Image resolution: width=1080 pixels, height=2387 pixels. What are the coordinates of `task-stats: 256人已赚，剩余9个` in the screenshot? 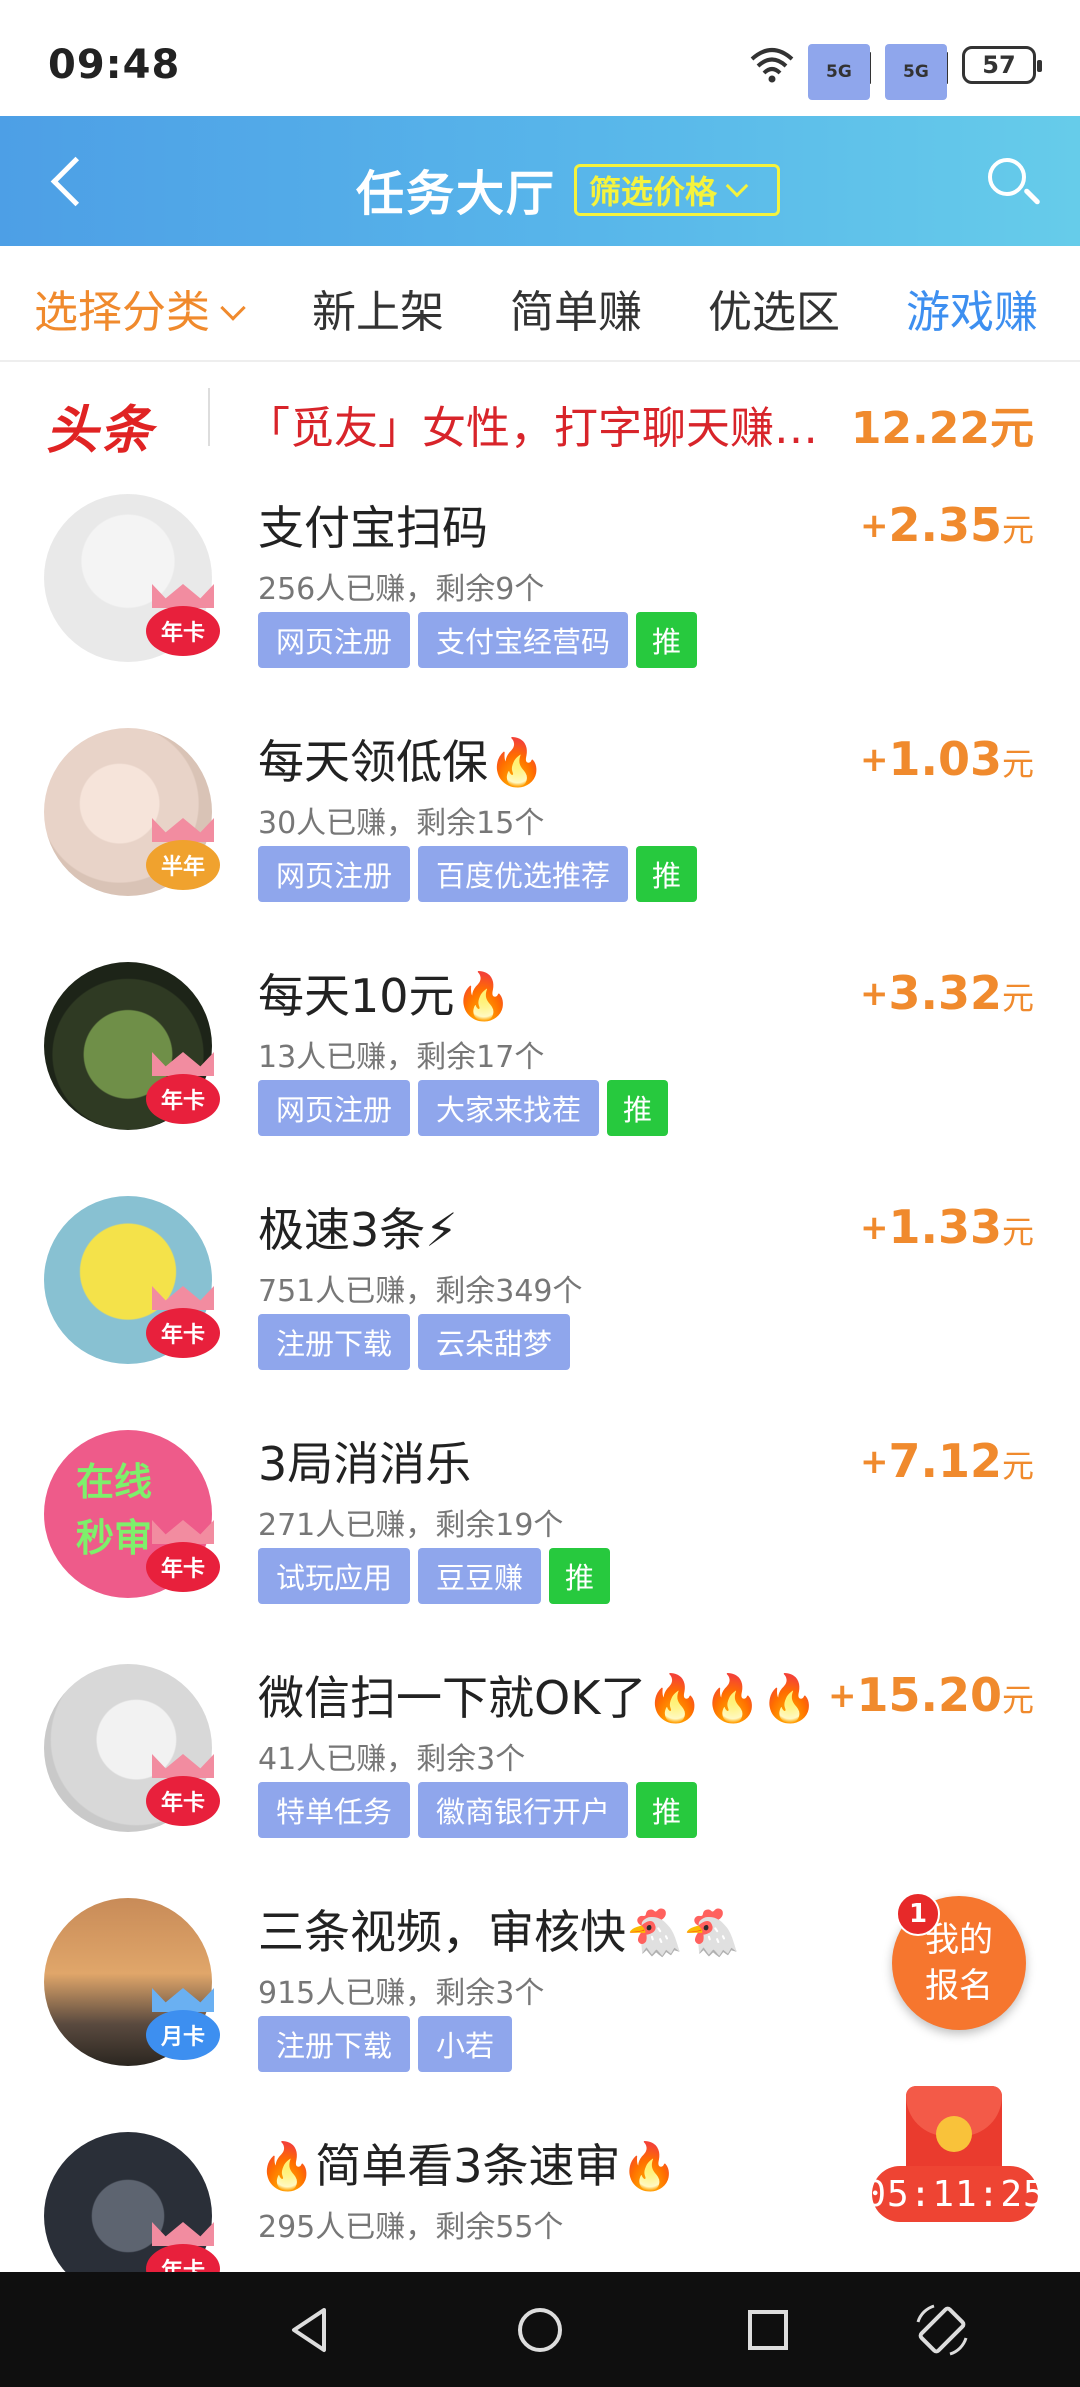 It's located at (401, 589).